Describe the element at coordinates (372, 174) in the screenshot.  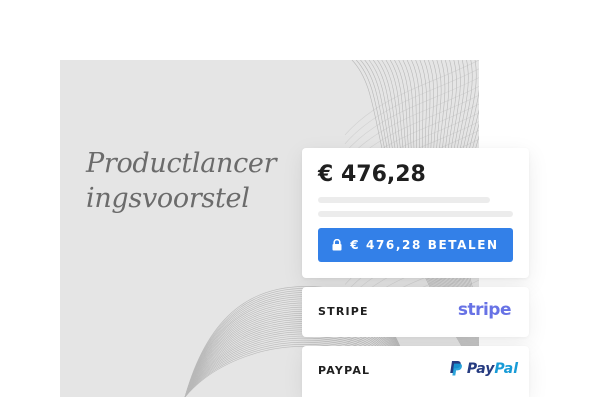
I see `payment-amount: € 476,28` at that location.